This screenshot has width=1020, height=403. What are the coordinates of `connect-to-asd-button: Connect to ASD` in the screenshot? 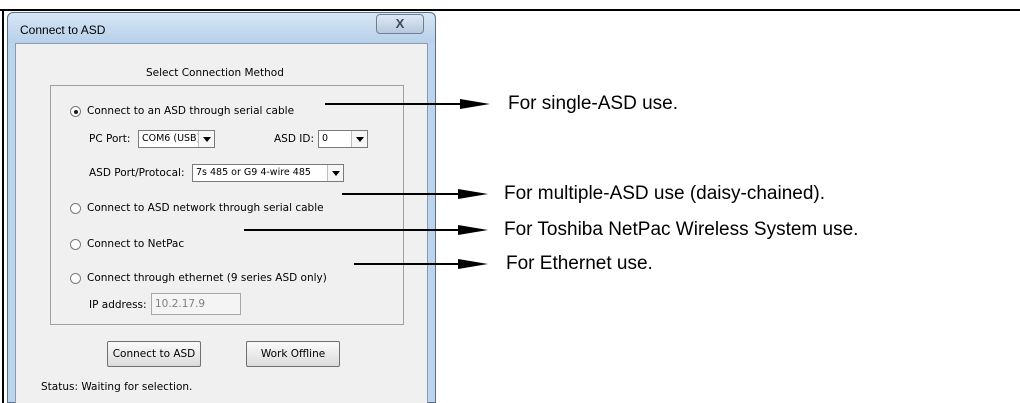 It's located at (154, 354).